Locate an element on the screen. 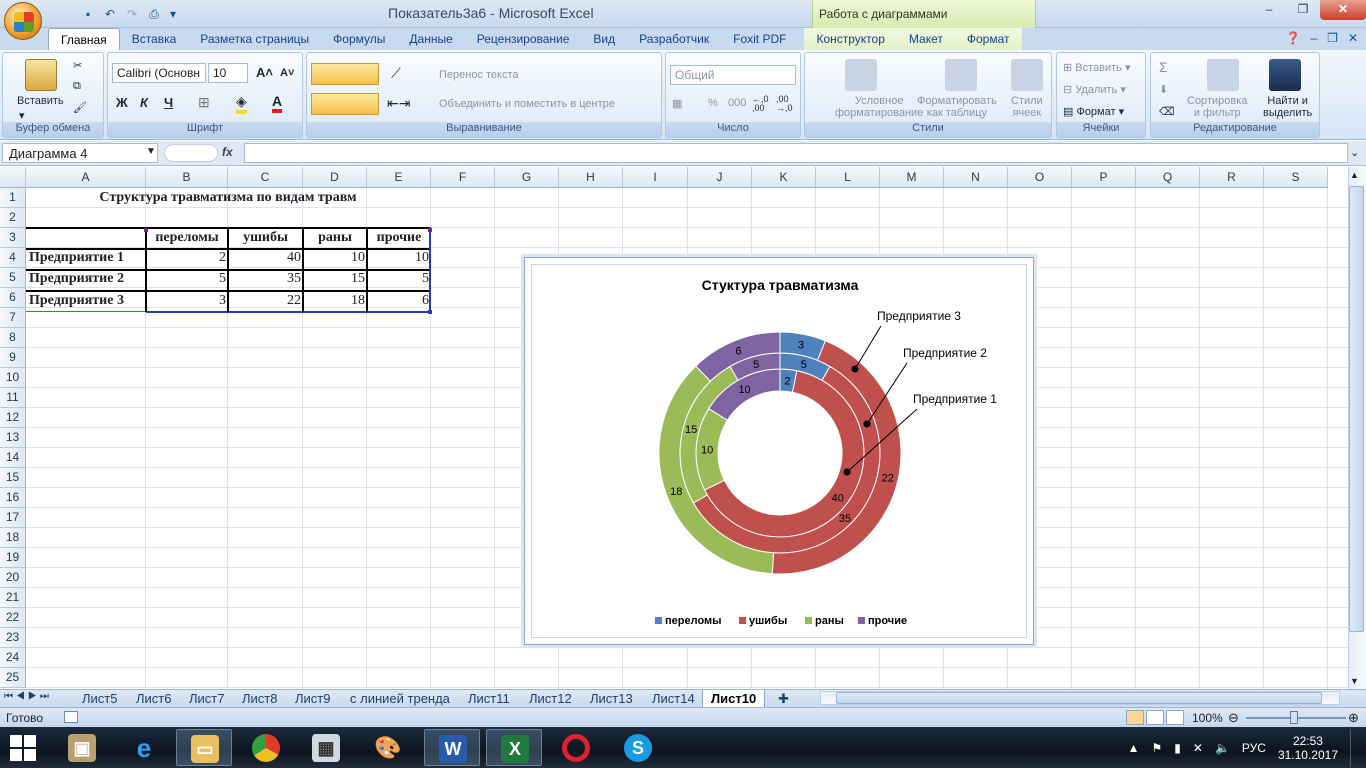  column-header: O is located at coordinates (1040, 177).